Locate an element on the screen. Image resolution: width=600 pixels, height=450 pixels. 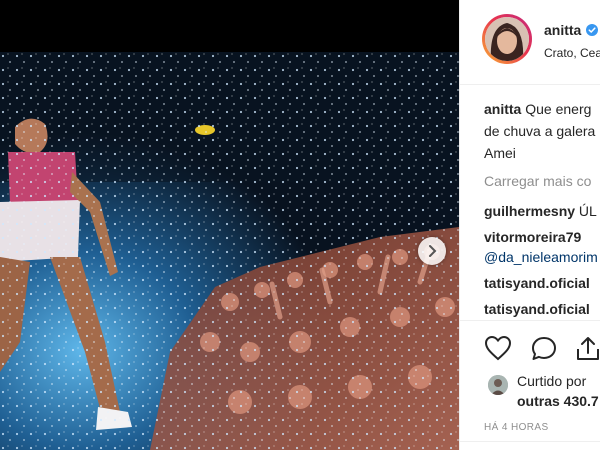
likes-count: outras 430.7 is located at coordinates (558, 401).